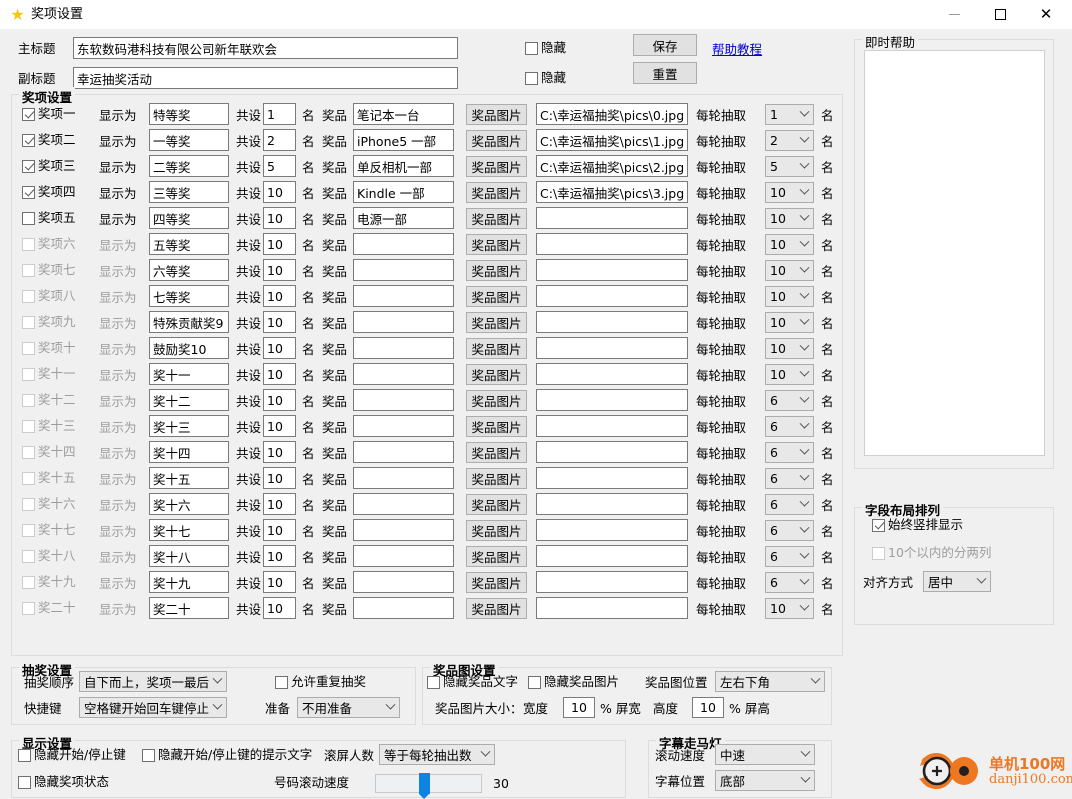 This screenshot has height=799, width=1072. What do you see at coordinates (49, 244) in the screenshot?
I see `prize-enable-checkbox: 奖项六` at bounding box center [49, 244].